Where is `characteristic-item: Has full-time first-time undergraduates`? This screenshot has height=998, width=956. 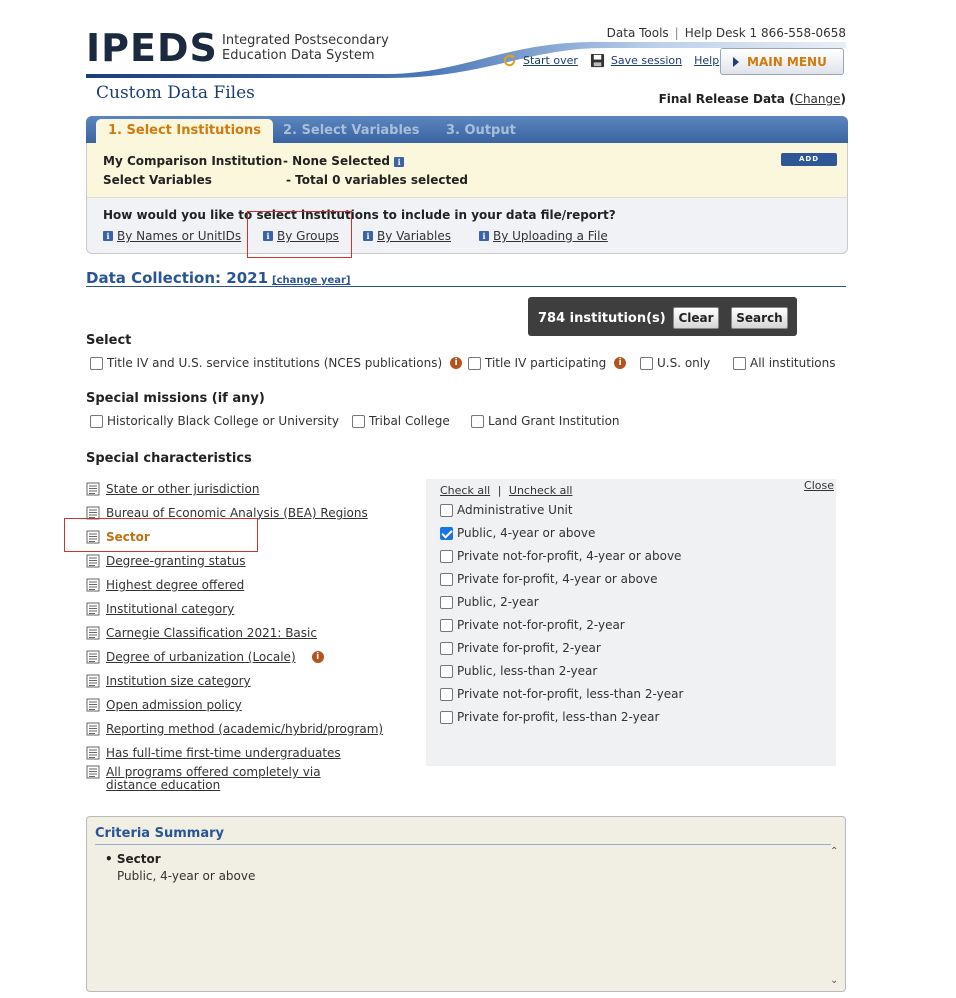 characteristic-item: Has full-time first-time undergraduates is located at coordinates (213, 753).